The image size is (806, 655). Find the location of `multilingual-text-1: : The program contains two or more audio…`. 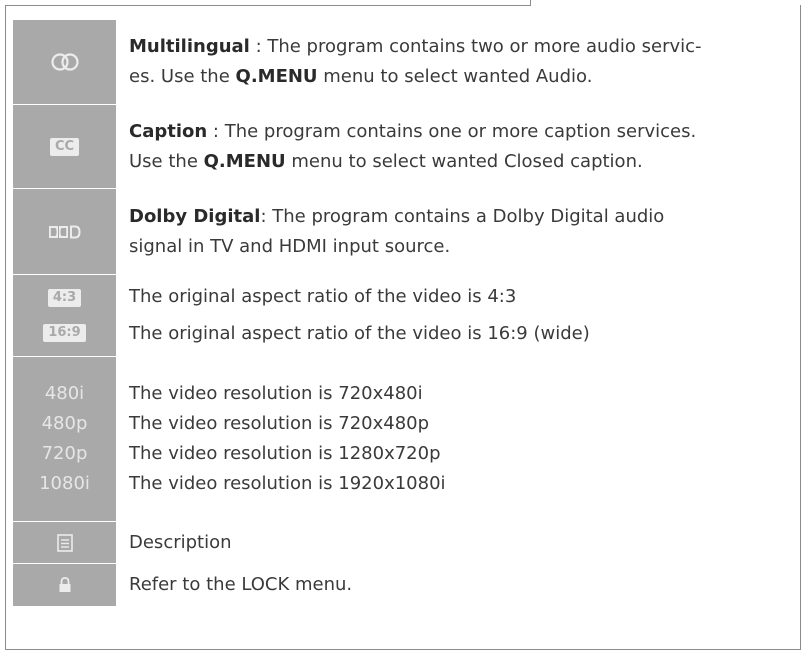

multilingual-text-1: : The program contains two or more audio… is located at coordinates (475, 46).